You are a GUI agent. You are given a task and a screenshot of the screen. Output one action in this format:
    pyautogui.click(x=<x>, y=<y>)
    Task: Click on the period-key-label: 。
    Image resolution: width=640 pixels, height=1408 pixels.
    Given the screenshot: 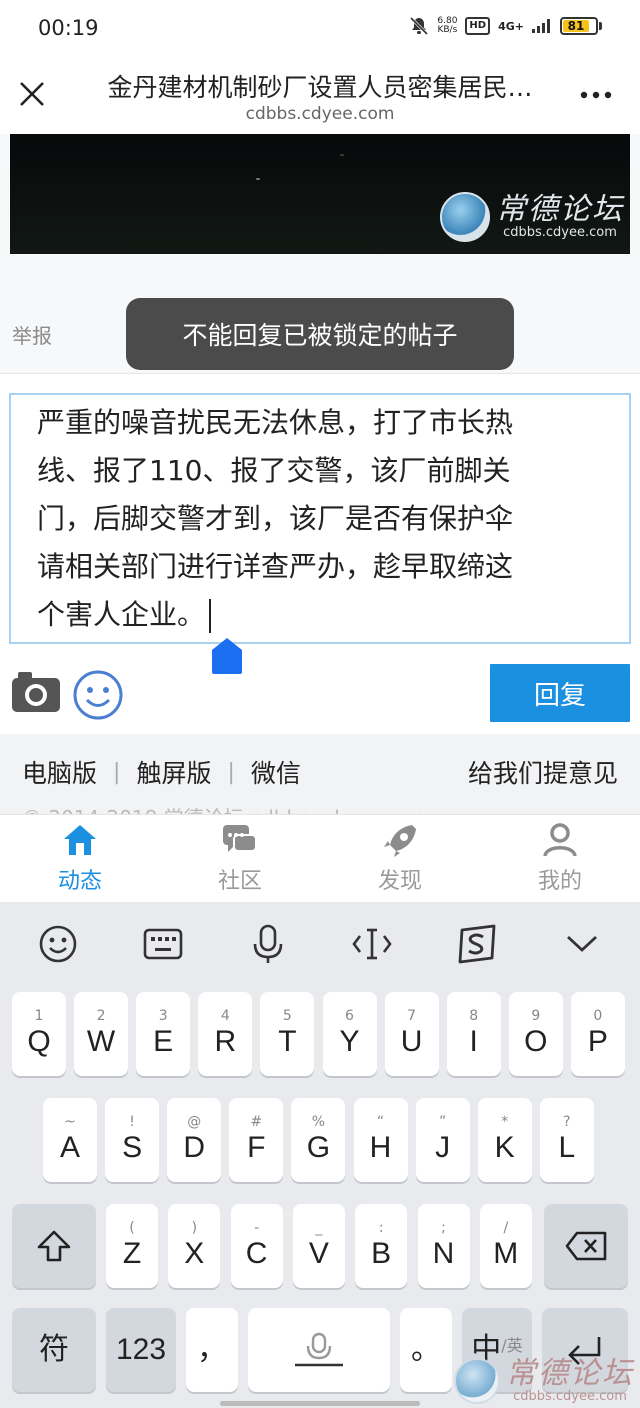 What is the action you would take?
    pyautogui.click(x=426, y=1349)
    